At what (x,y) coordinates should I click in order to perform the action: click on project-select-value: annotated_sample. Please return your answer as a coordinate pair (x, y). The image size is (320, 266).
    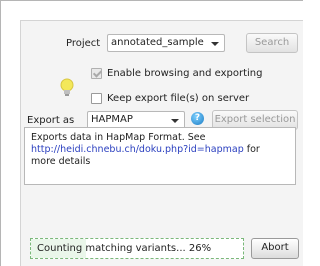
    Looking at the image, I should click on (157, 42).